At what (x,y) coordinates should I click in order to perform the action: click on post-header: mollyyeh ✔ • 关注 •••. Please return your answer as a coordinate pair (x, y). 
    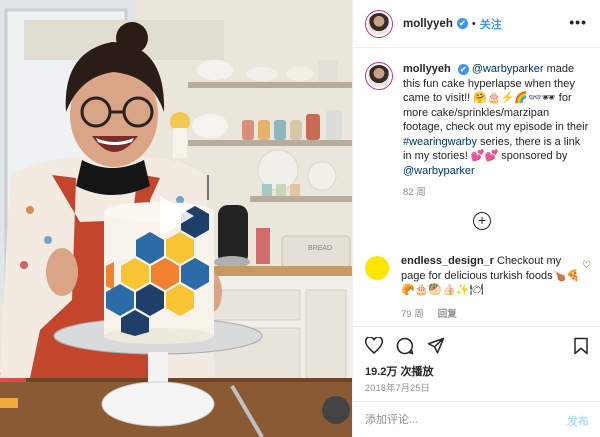
    Looking at the image, I should click on (476, 24).